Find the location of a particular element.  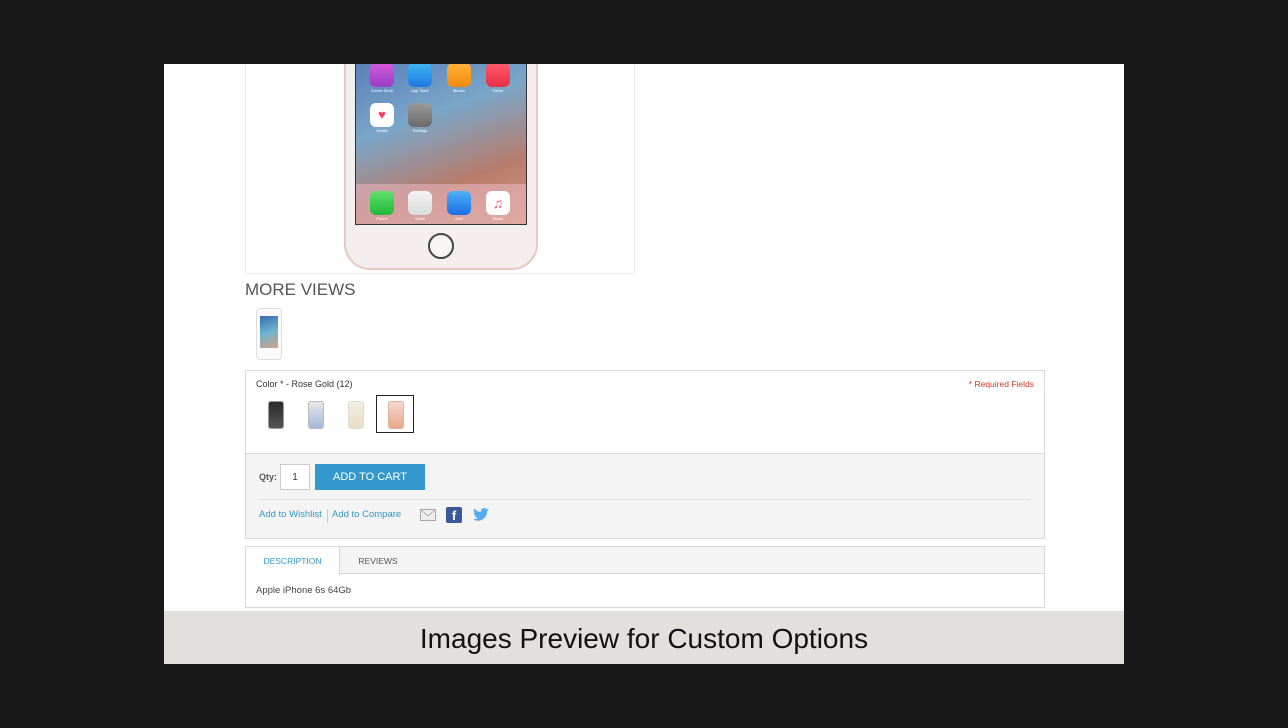

product-tabs: DESCRIPTION REVIEWS Apple iPhone 6s 64Gb is located at coordinates (645, 577).